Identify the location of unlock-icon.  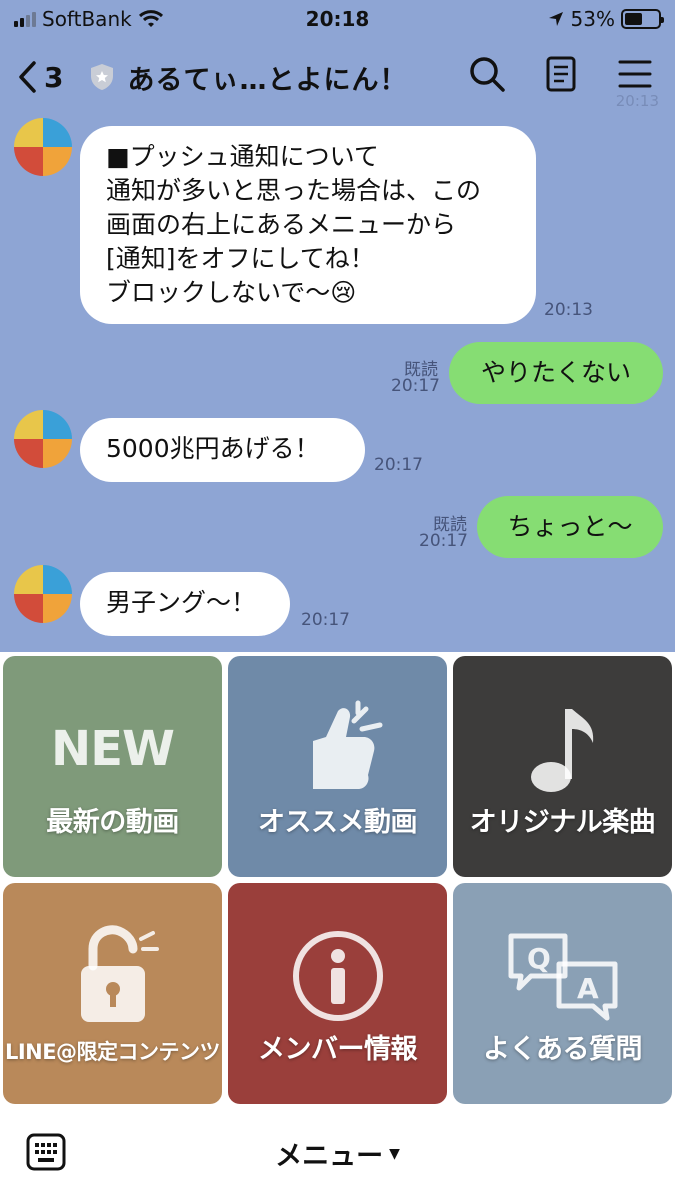
(119, 973).